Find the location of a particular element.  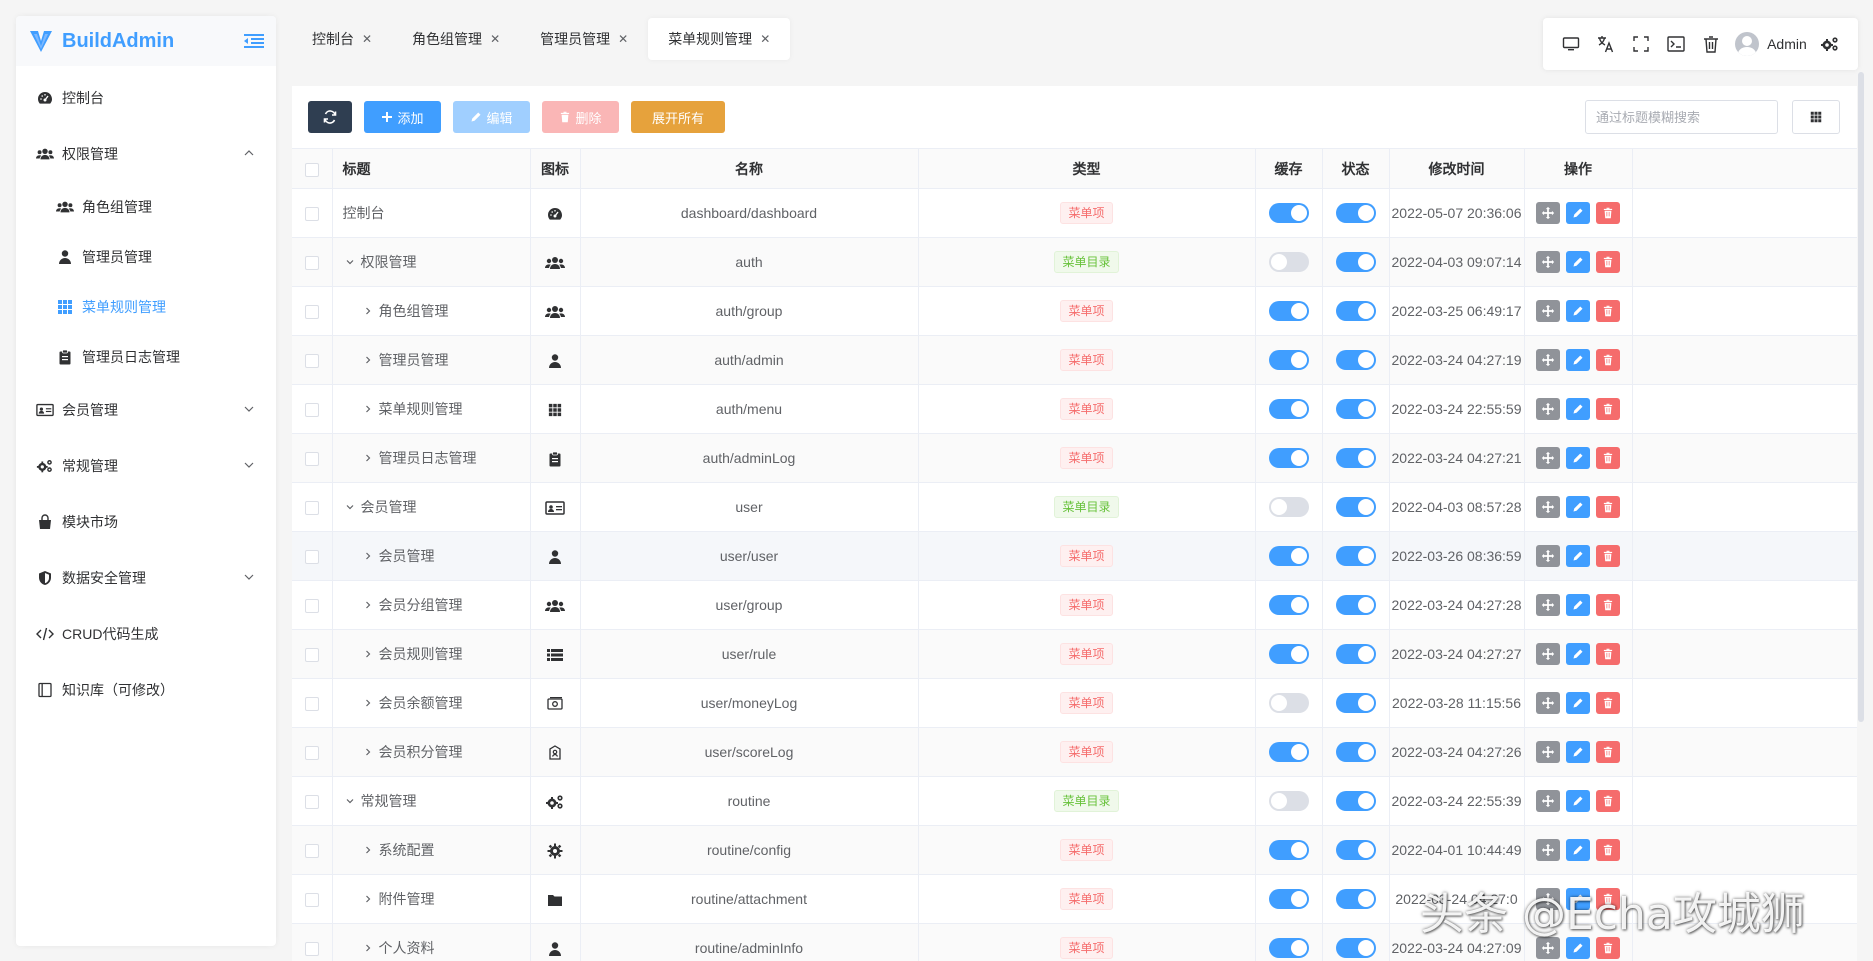

table-row: 会员规则管理 user/rule 菜单项 2022-03-24 04:27:27 is located at coordinates (1074, 654).